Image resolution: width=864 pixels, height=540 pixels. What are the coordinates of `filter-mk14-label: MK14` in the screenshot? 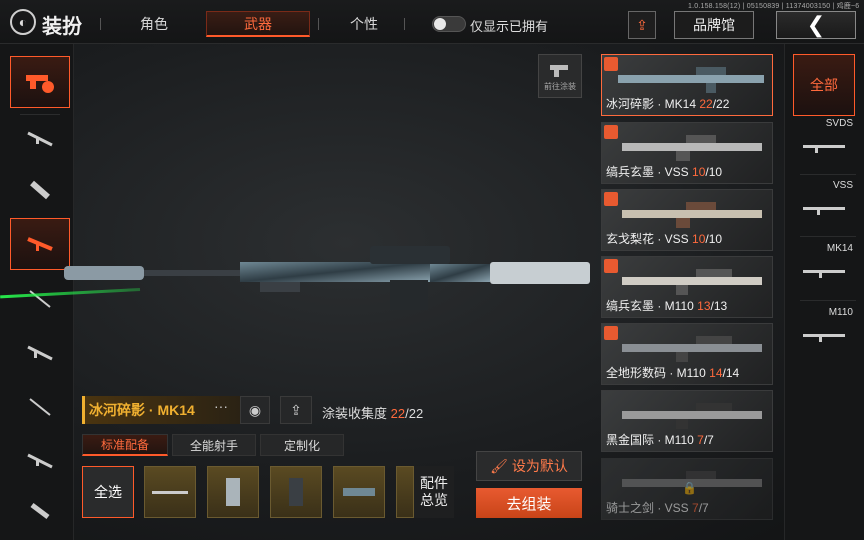 It's located at (839, 248).